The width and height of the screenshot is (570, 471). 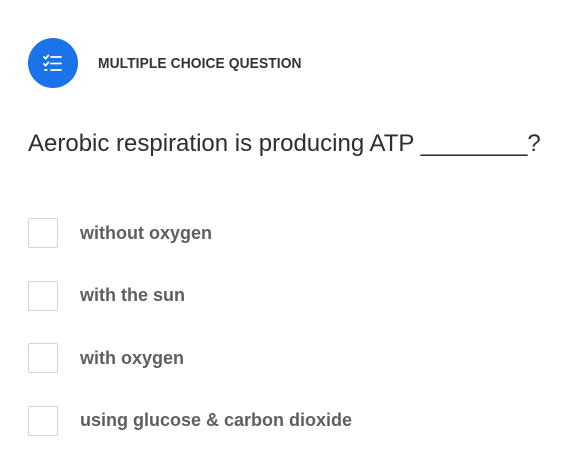 I want to click on answer-option: using glucose & carbon dioxide, so click(x=190, y=421).